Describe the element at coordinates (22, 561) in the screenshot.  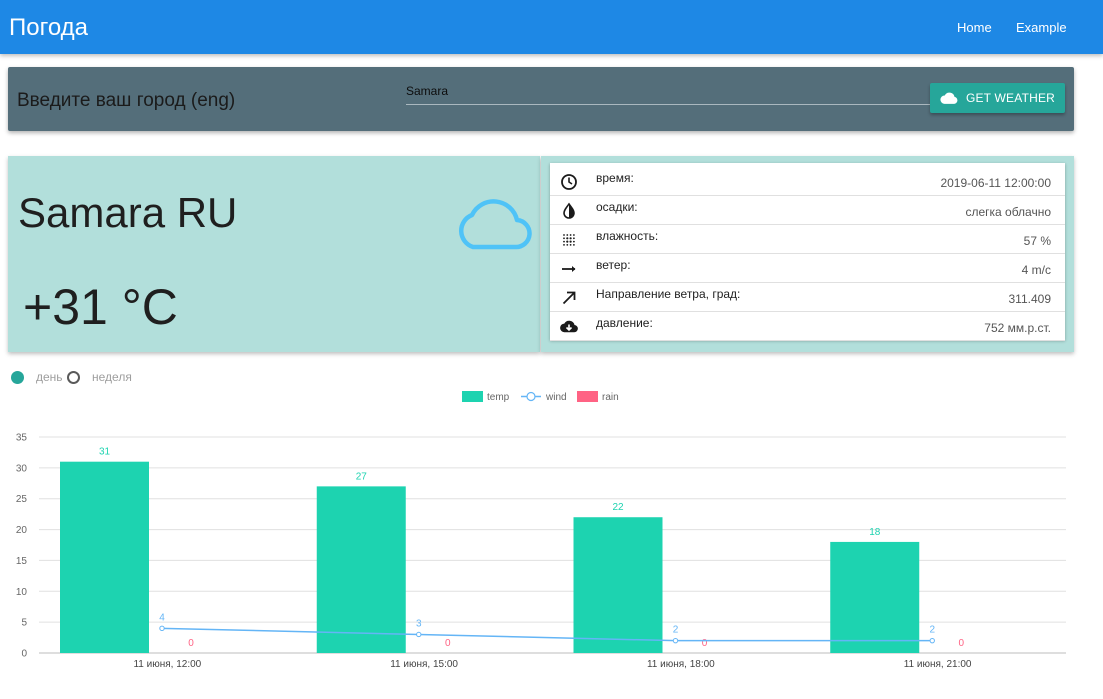
I see `y-tick-label: 15` at that location.